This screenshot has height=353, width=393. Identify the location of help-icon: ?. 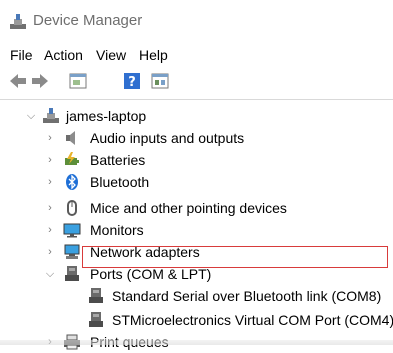
(132, 81).